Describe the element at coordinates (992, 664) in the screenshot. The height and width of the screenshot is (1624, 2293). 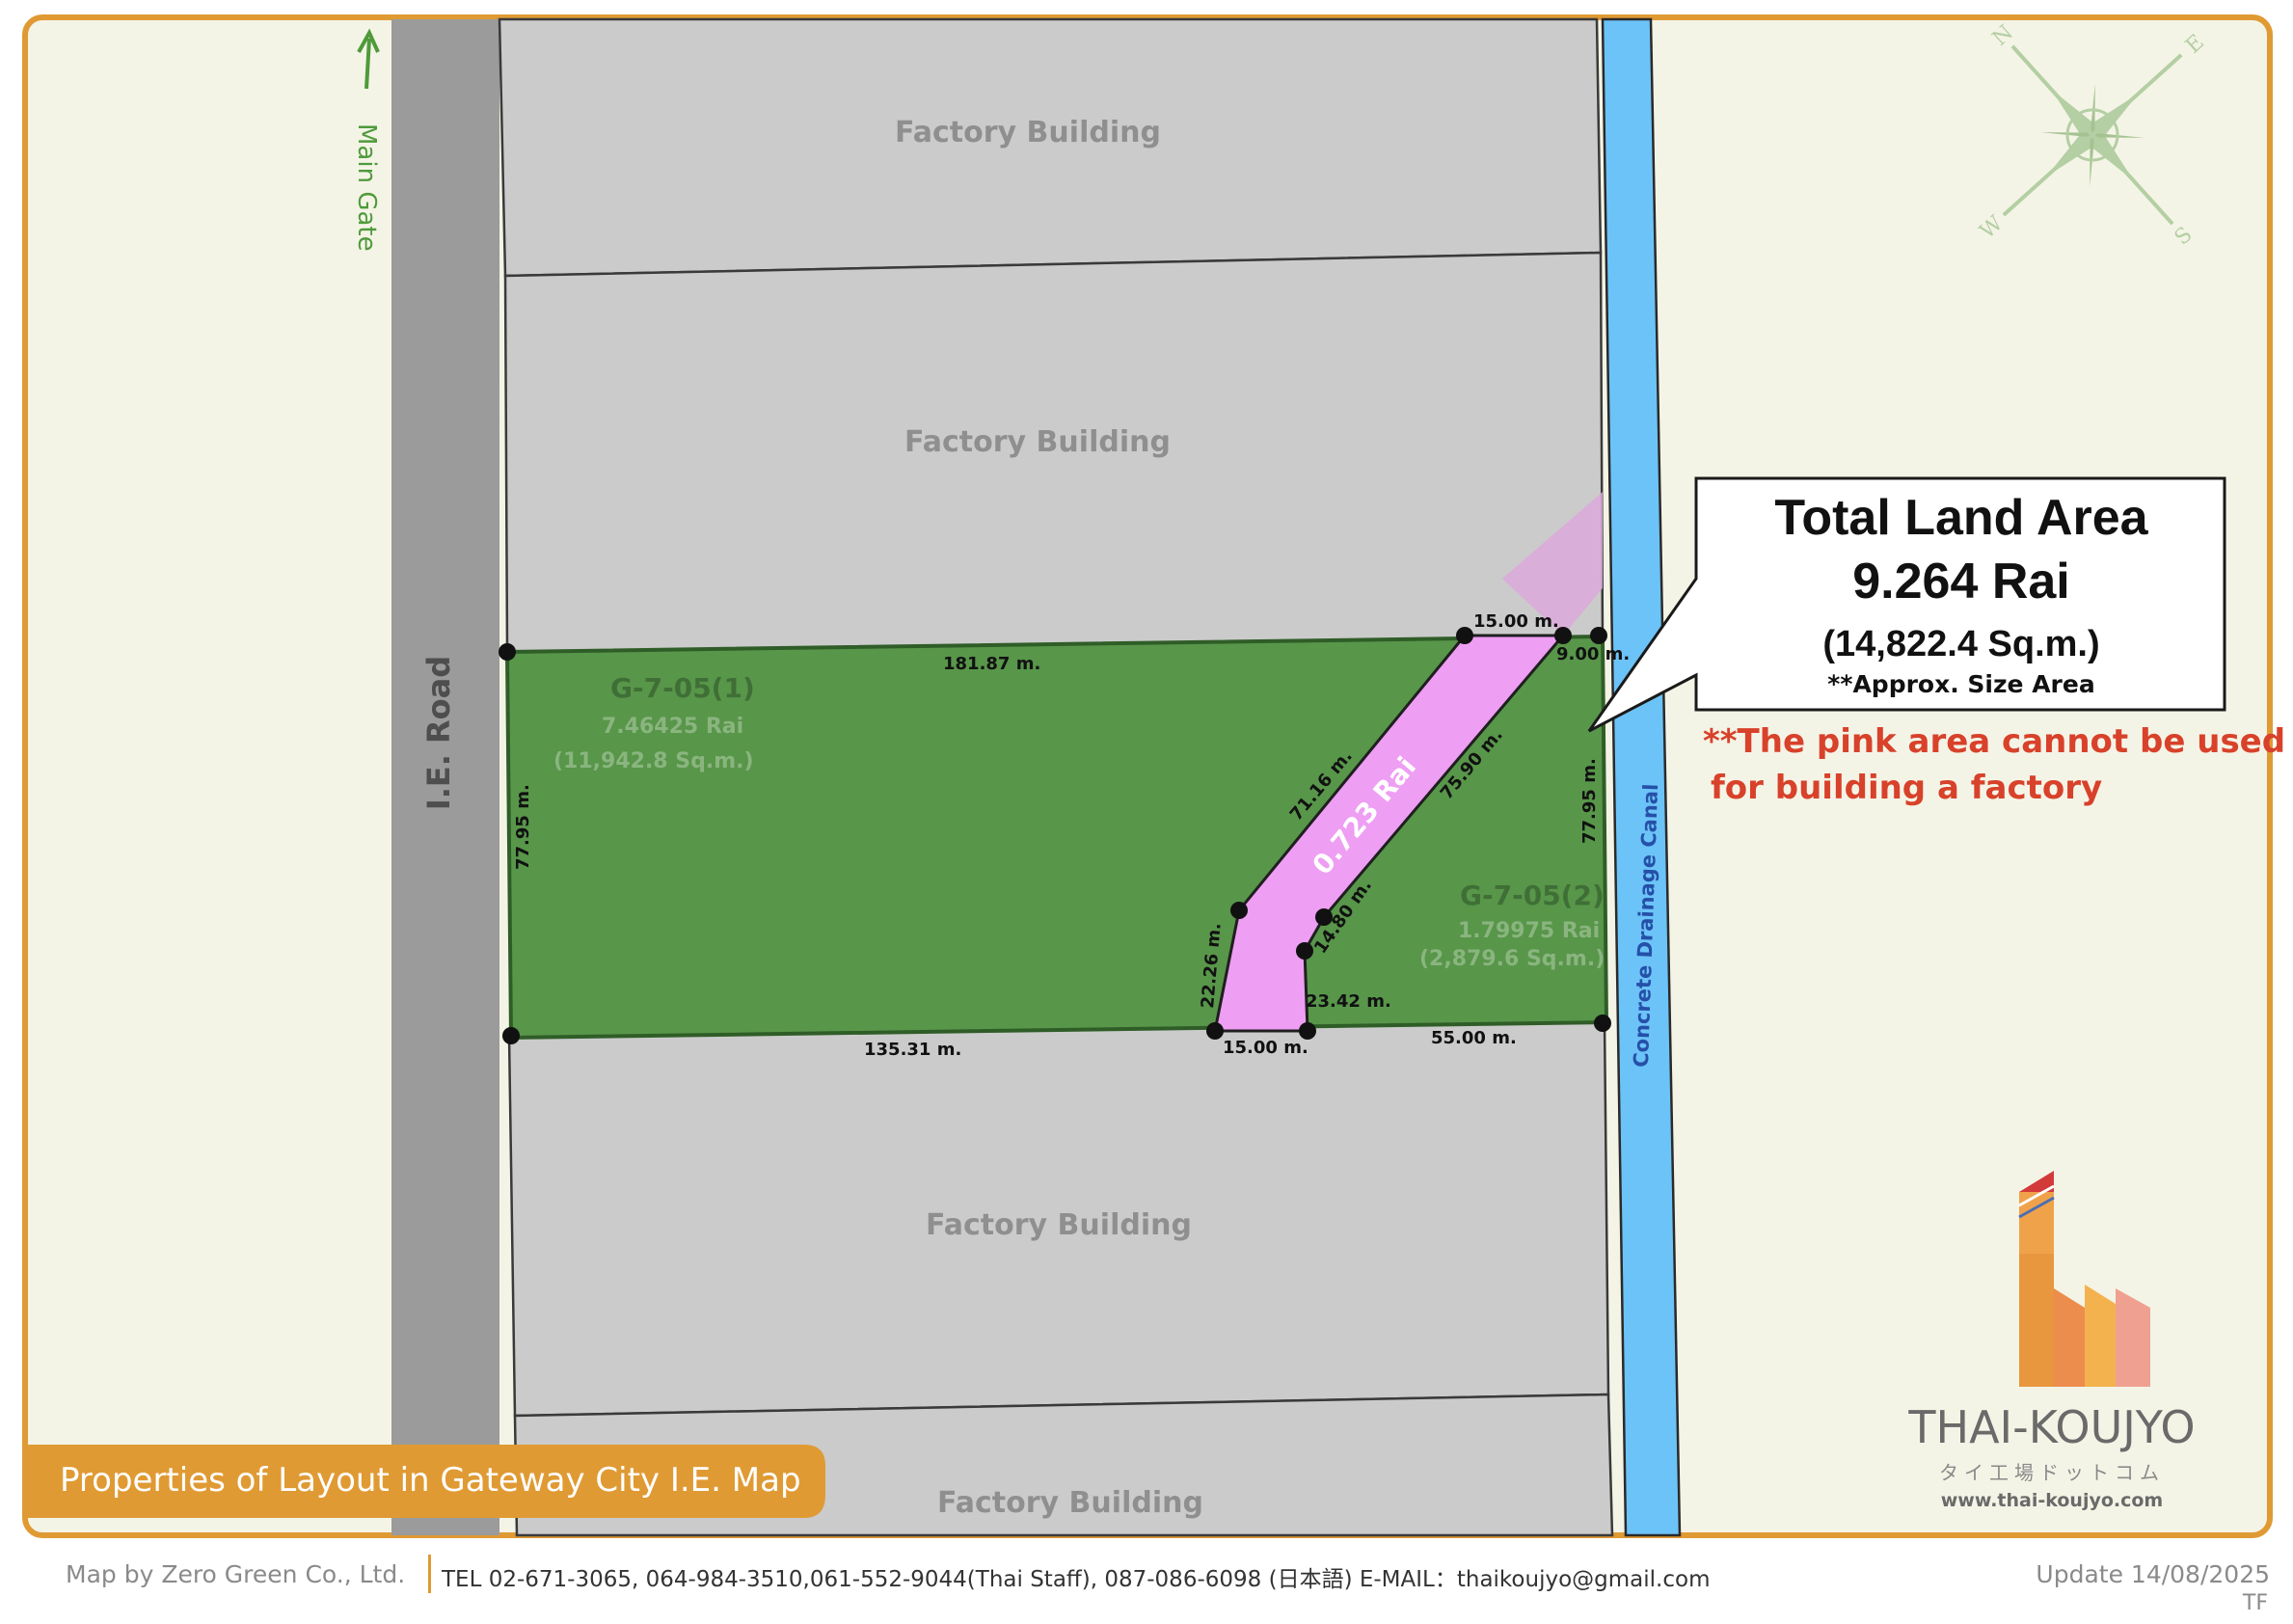
I see `dim-top: 181.87 m.` at that location.